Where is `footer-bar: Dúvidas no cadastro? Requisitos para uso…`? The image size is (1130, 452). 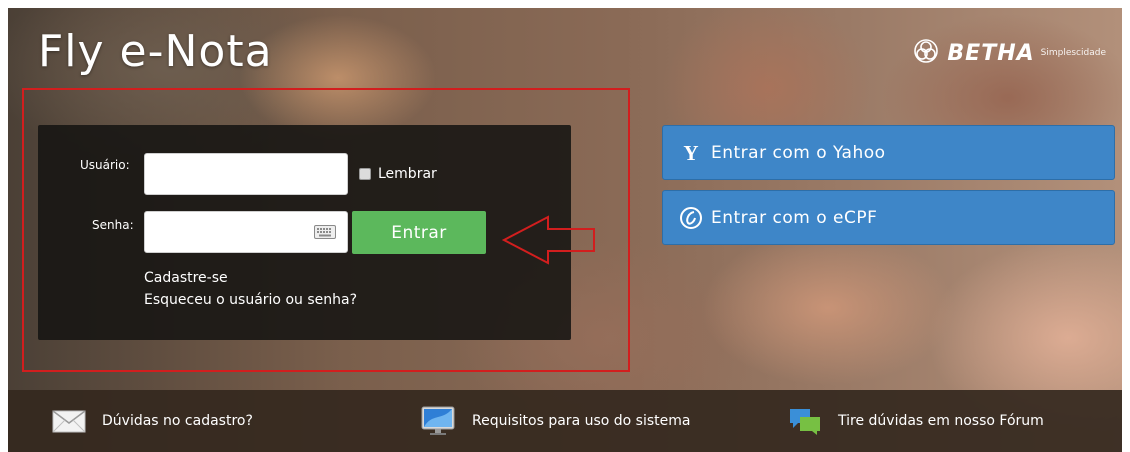 footer-bar: Dúvidas no cadastro? Requisitos para uso… is located at coordinates (565, 421).